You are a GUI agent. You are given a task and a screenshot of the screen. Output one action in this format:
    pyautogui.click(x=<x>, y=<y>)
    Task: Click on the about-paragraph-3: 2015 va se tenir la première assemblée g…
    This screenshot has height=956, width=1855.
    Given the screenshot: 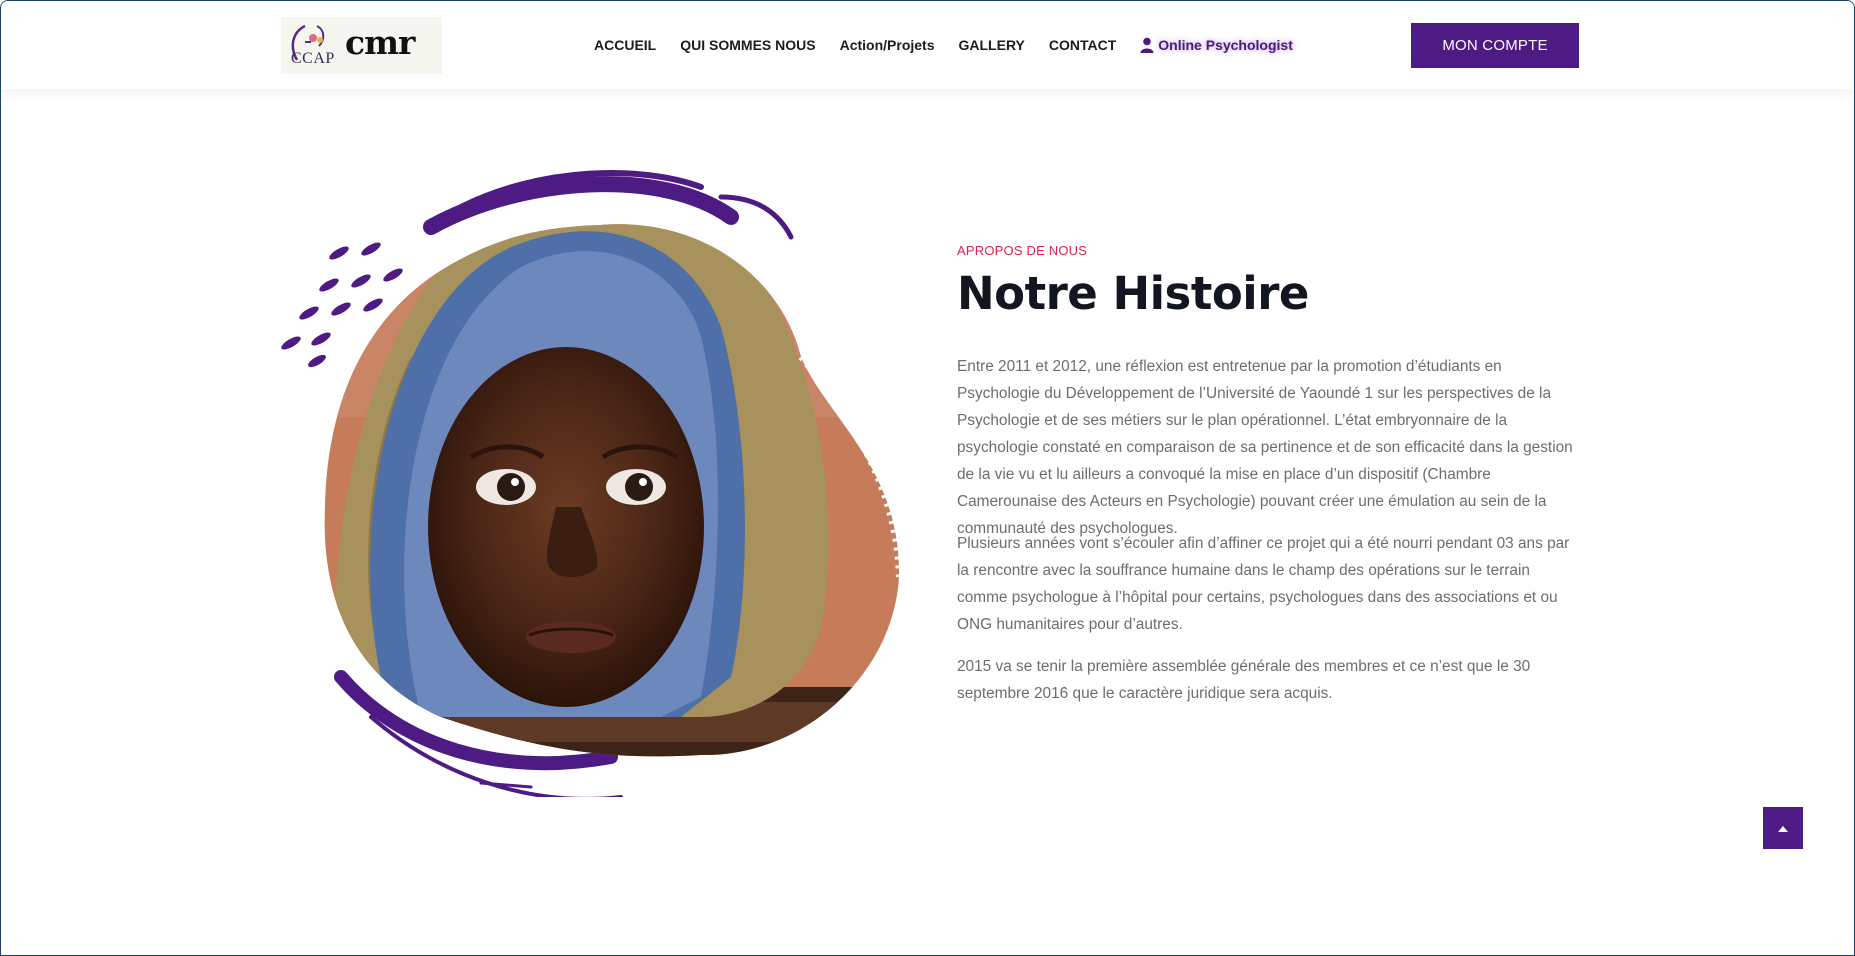 What is the action you would take?
    pyautogui.click(x=1244, y=680)
    